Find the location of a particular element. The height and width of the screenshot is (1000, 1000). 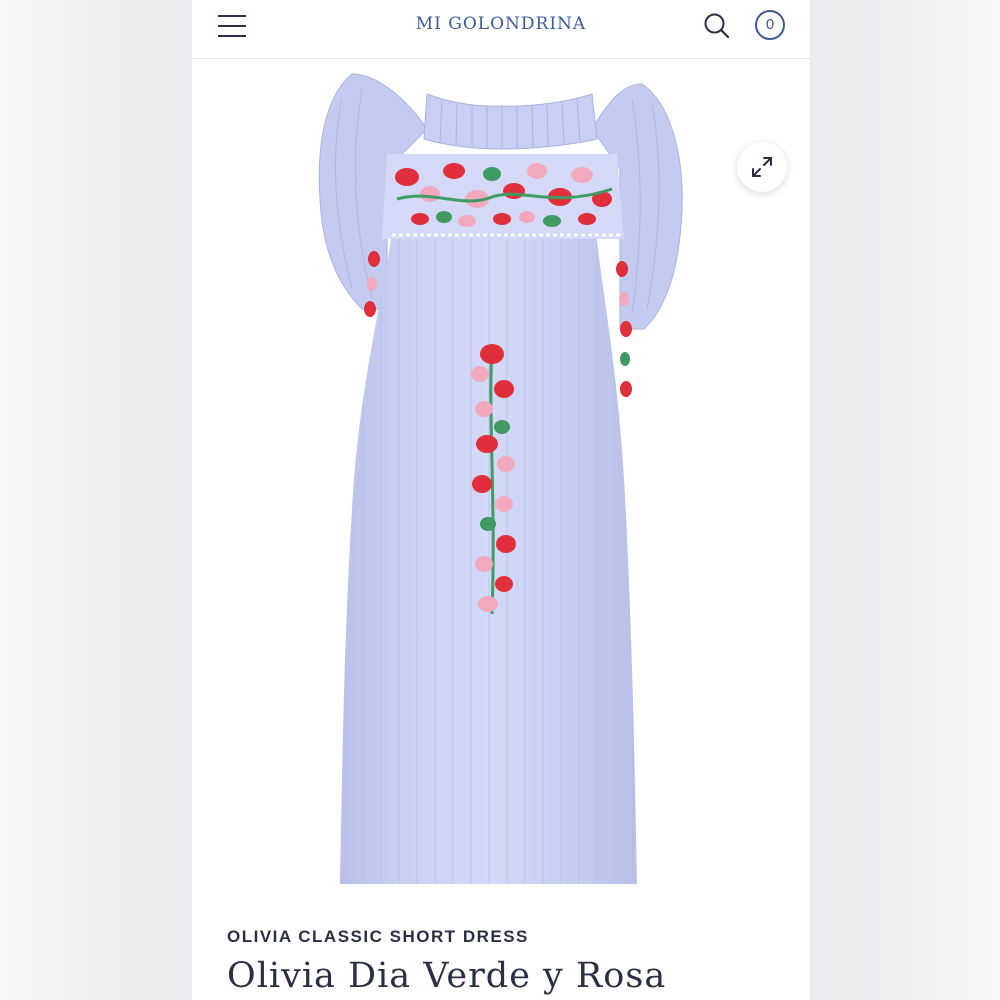

product-collection: OLIVIA CLASSIC SHORT DRESS is located at coordinates (378, 936).